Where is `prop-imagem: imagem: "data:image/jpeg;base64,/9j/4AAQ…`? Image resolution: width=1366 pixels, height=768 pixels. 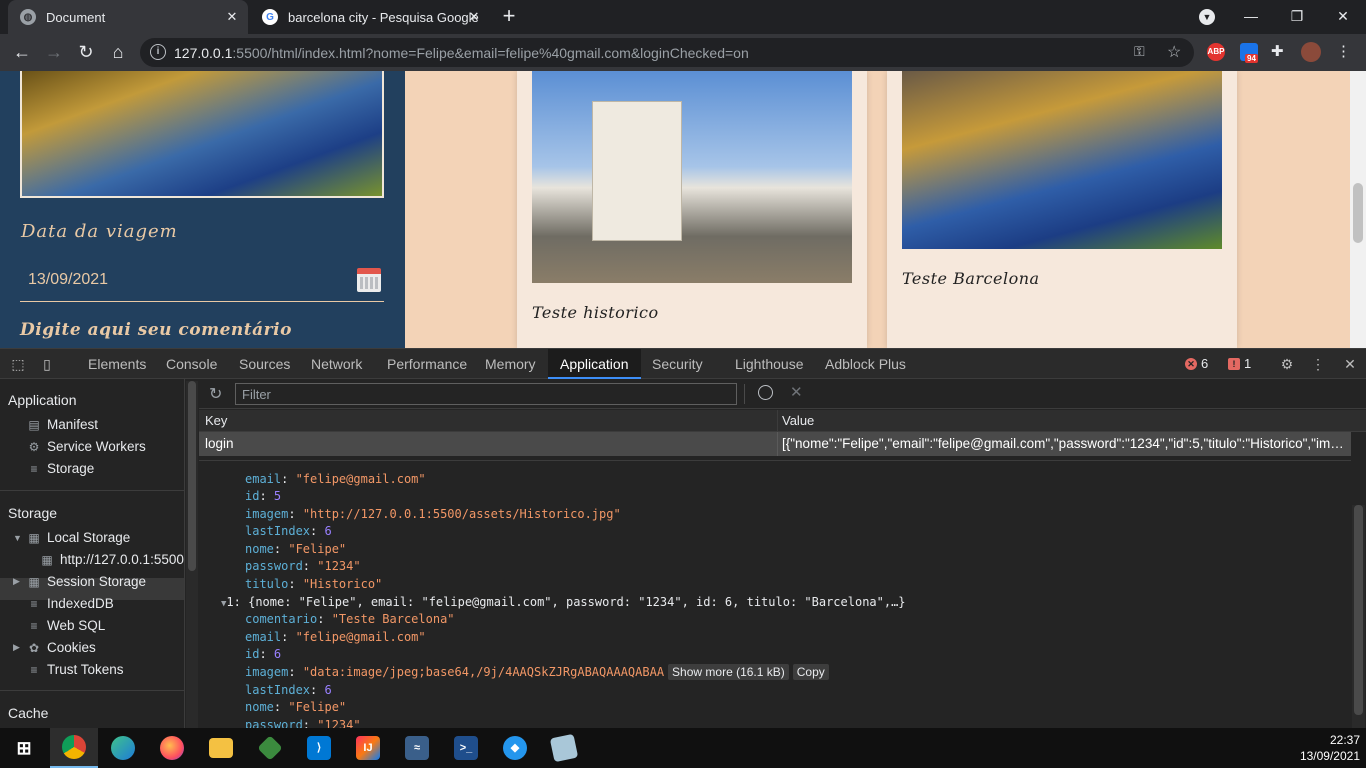 prop-imagem: imagem: "data:image/jpeg;base64,/9j/4AAQ… is located at coordinates (537, 672).